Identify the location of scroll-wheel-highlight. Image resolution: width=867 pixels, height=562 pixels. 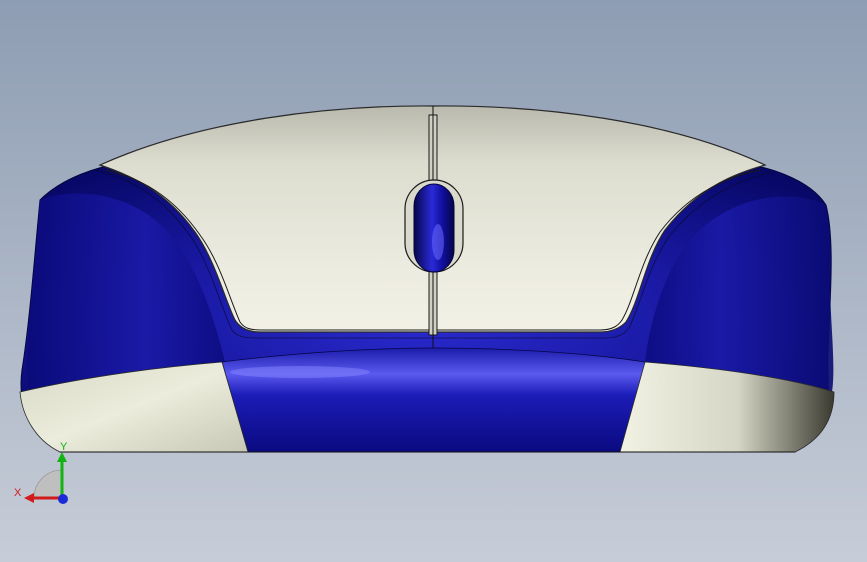
(438, 242).